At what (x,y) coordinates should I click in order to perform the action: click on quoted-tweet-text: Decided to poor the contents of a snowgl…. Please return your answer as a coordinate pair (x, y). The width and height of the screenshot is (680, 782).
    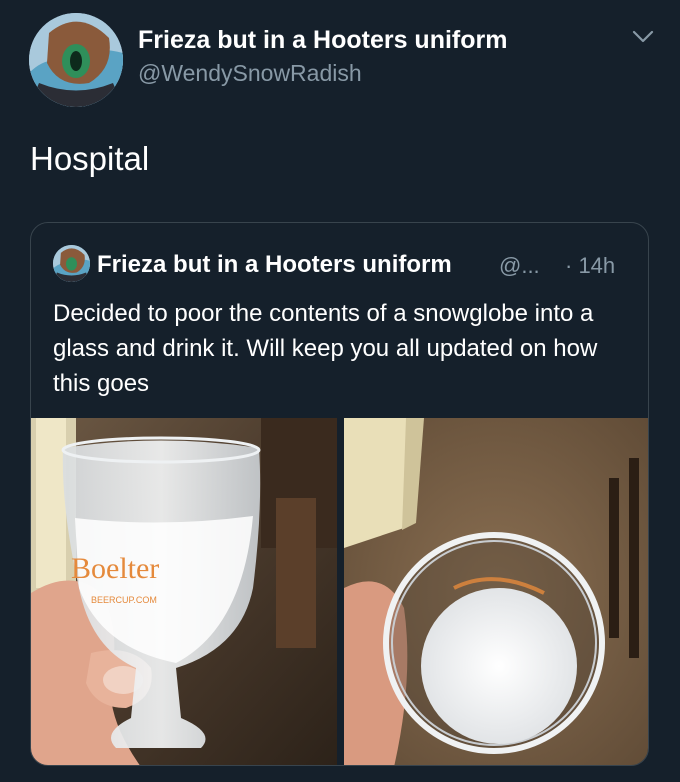
    Looking at the image, I should click on (325, 348).